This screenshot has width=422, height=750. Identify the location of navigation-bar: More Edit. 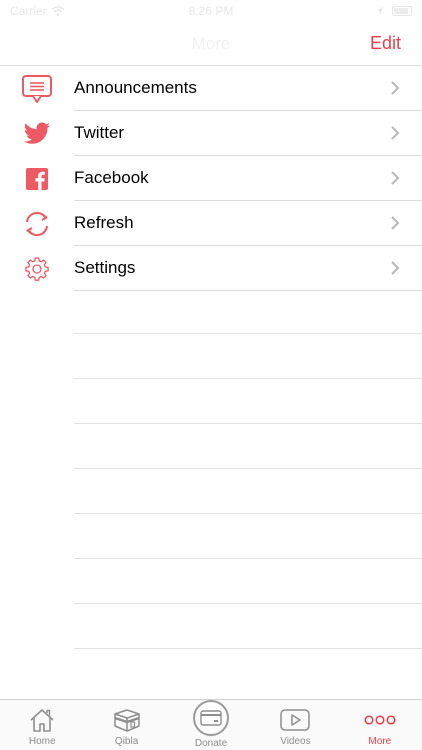
(211, 44).